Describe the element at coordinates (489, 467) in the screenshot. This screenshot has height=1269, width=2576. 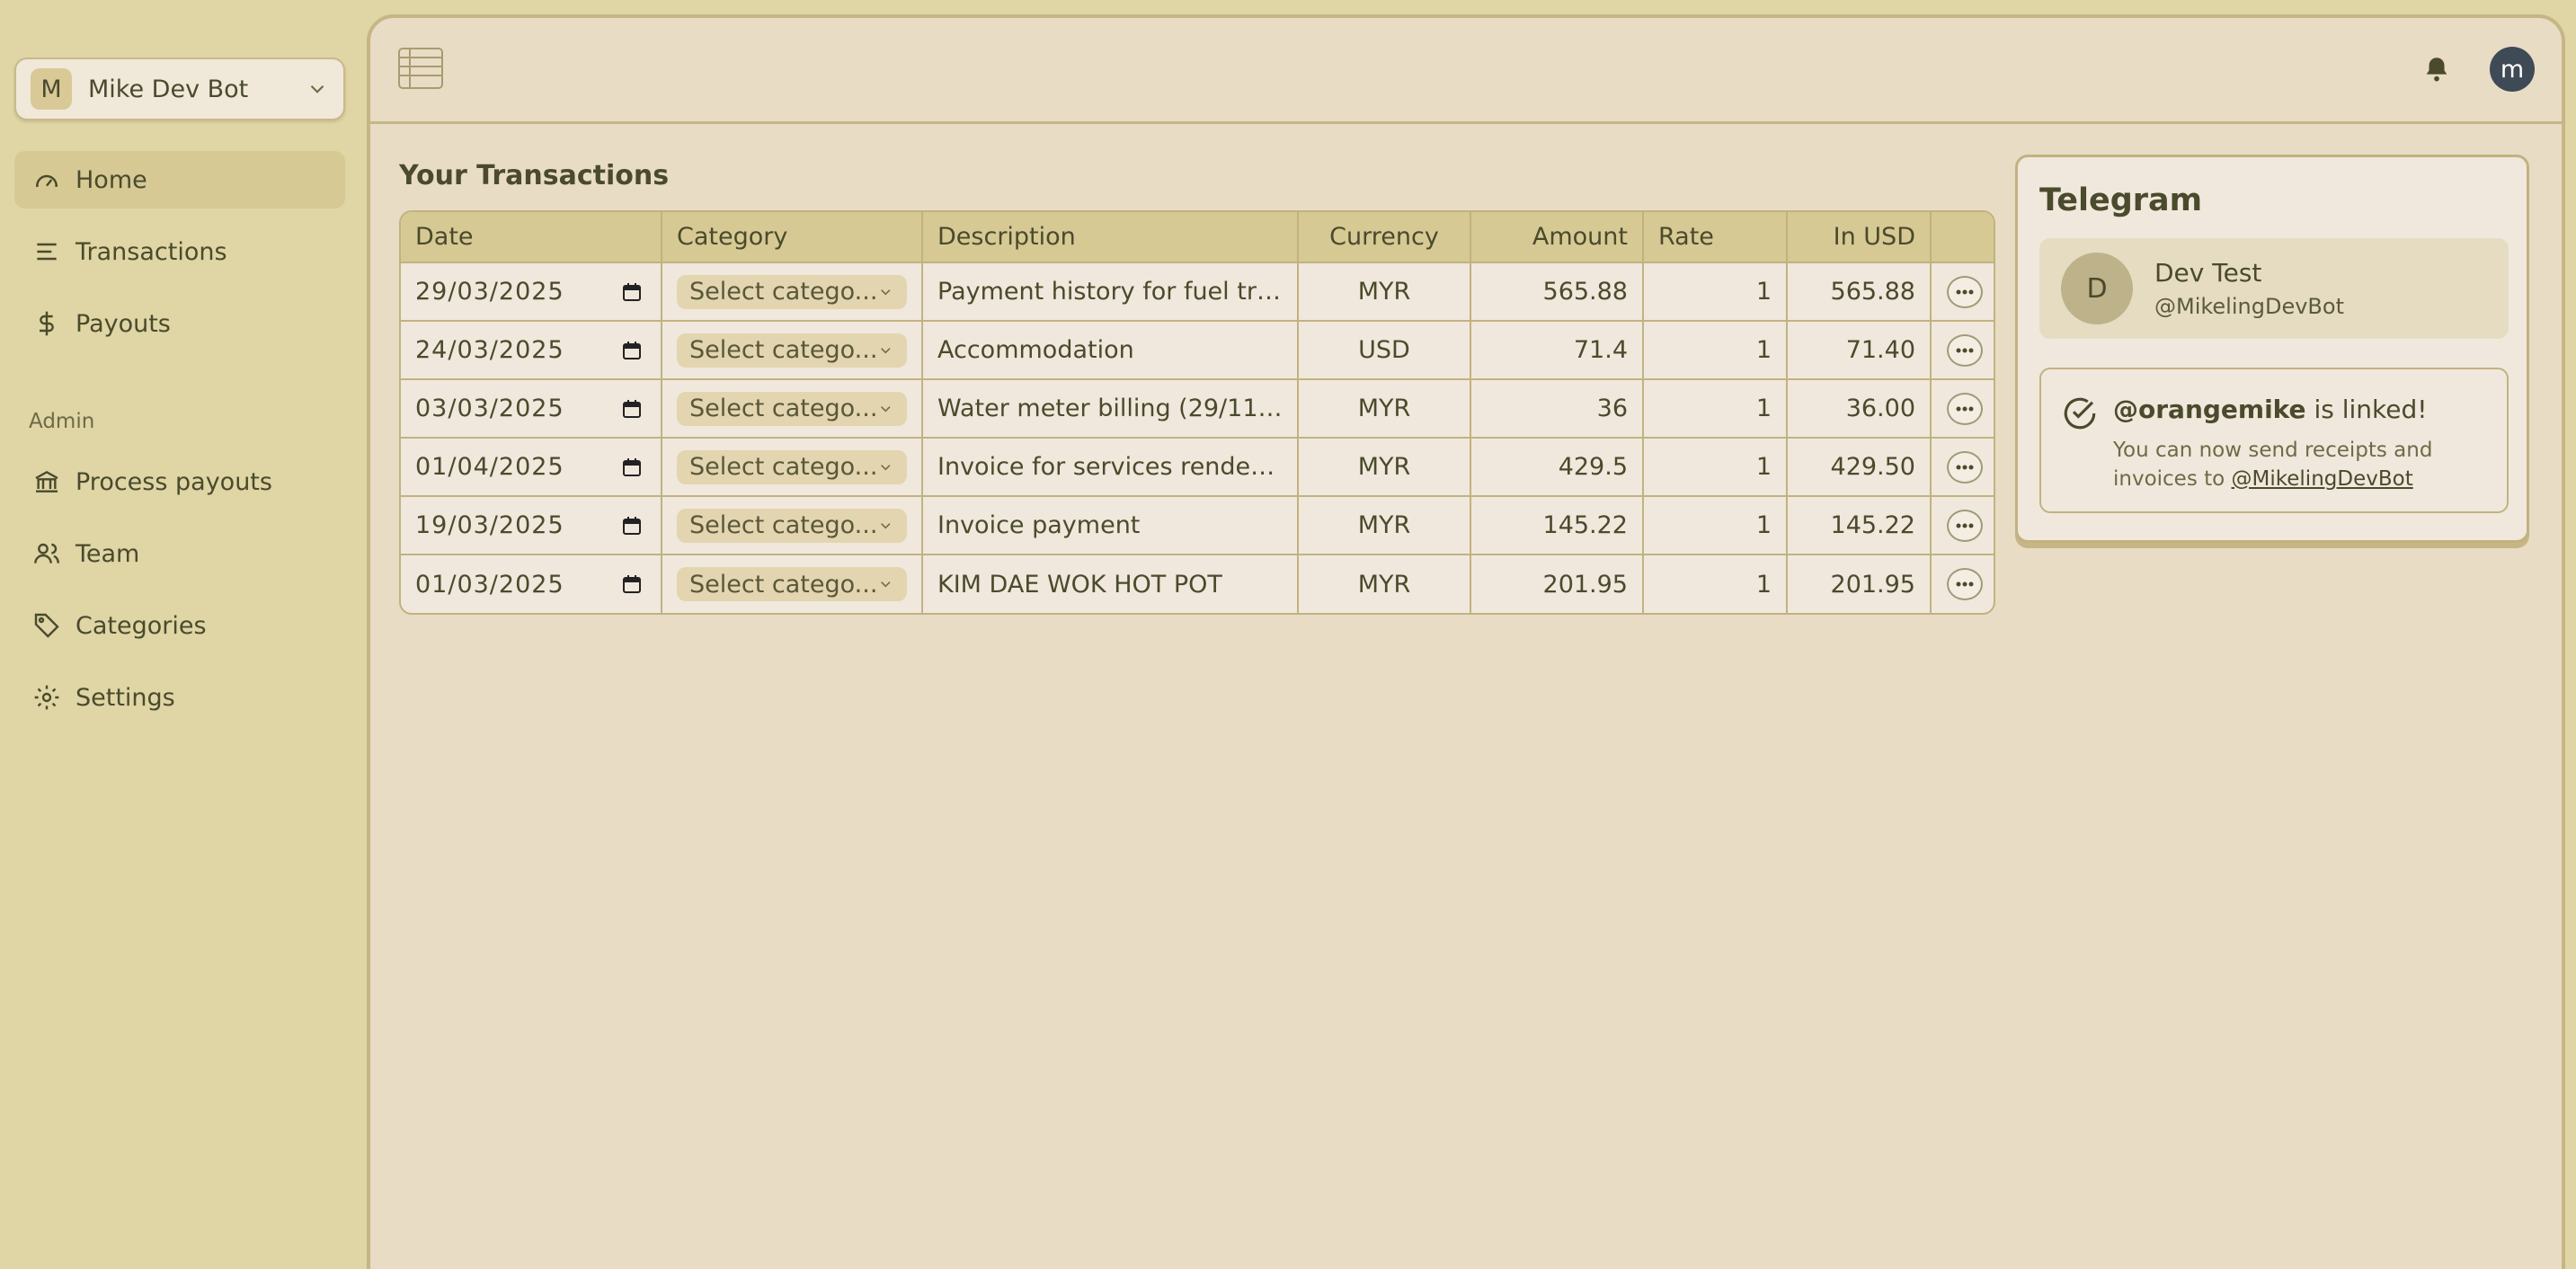
I see `date-value: 01/04/2025` at that location.